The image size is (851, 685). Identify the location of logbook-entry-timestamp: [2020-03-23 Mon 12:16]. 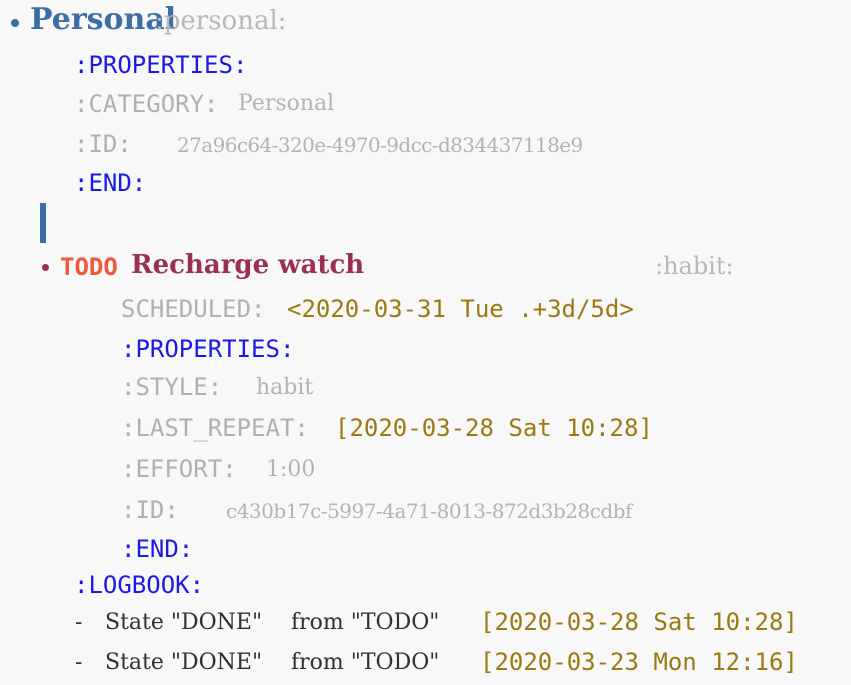
(639, 662).